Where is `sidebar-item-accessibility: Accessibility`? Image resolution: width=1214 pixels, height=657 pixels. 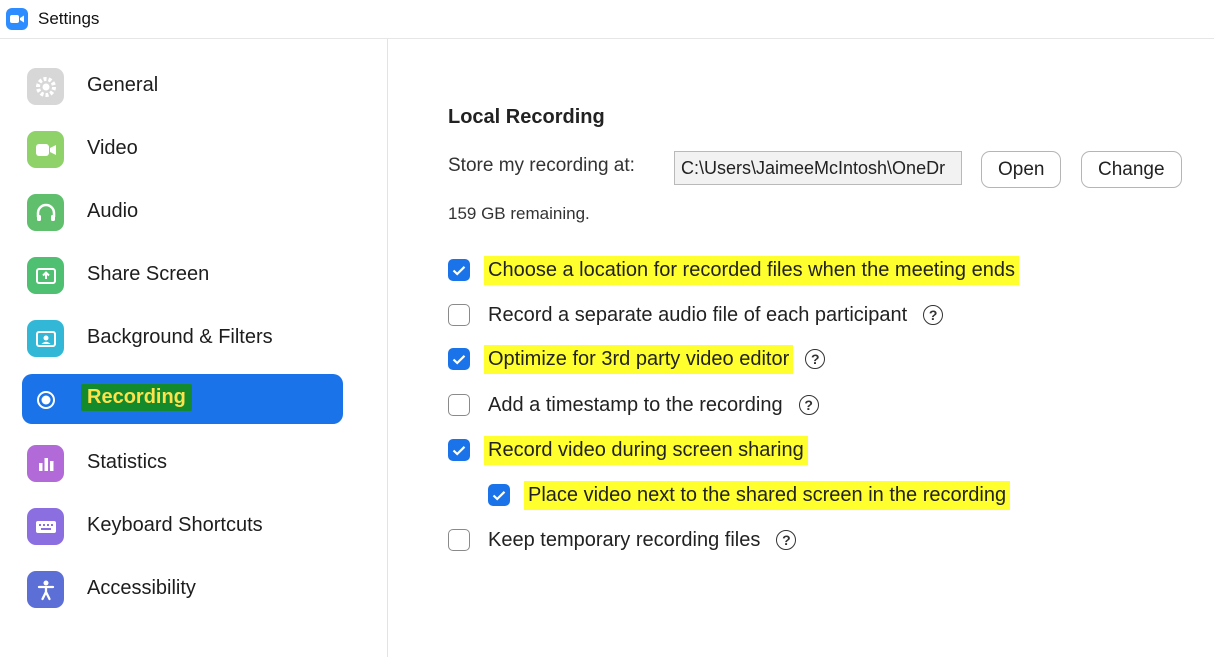 sidebar-item-accessibility: Accessibility is located at coordinates (182, 589).